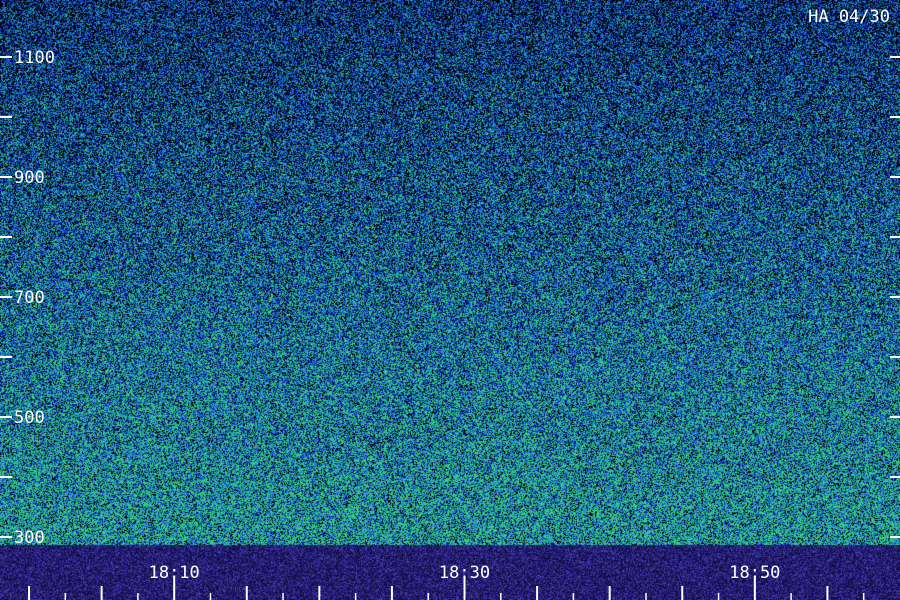 This screenshot has width=900, height=600. What do you see at coordinates (754, 573) in the screenshot?
I see `x-tick-label: 18:50` at bounding box center [754, 573].